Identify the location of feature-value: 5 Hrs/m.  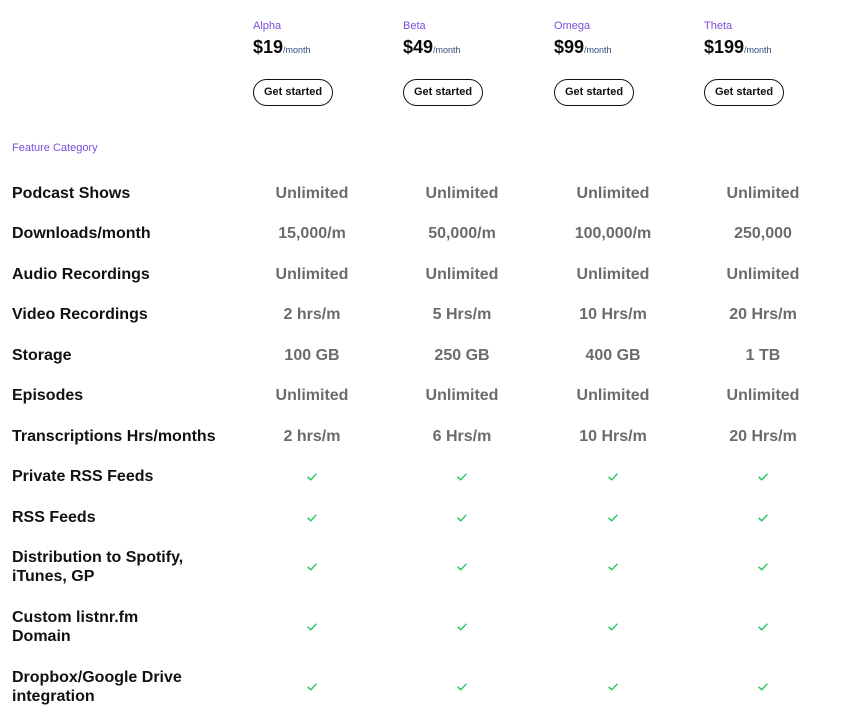
(462, 314).